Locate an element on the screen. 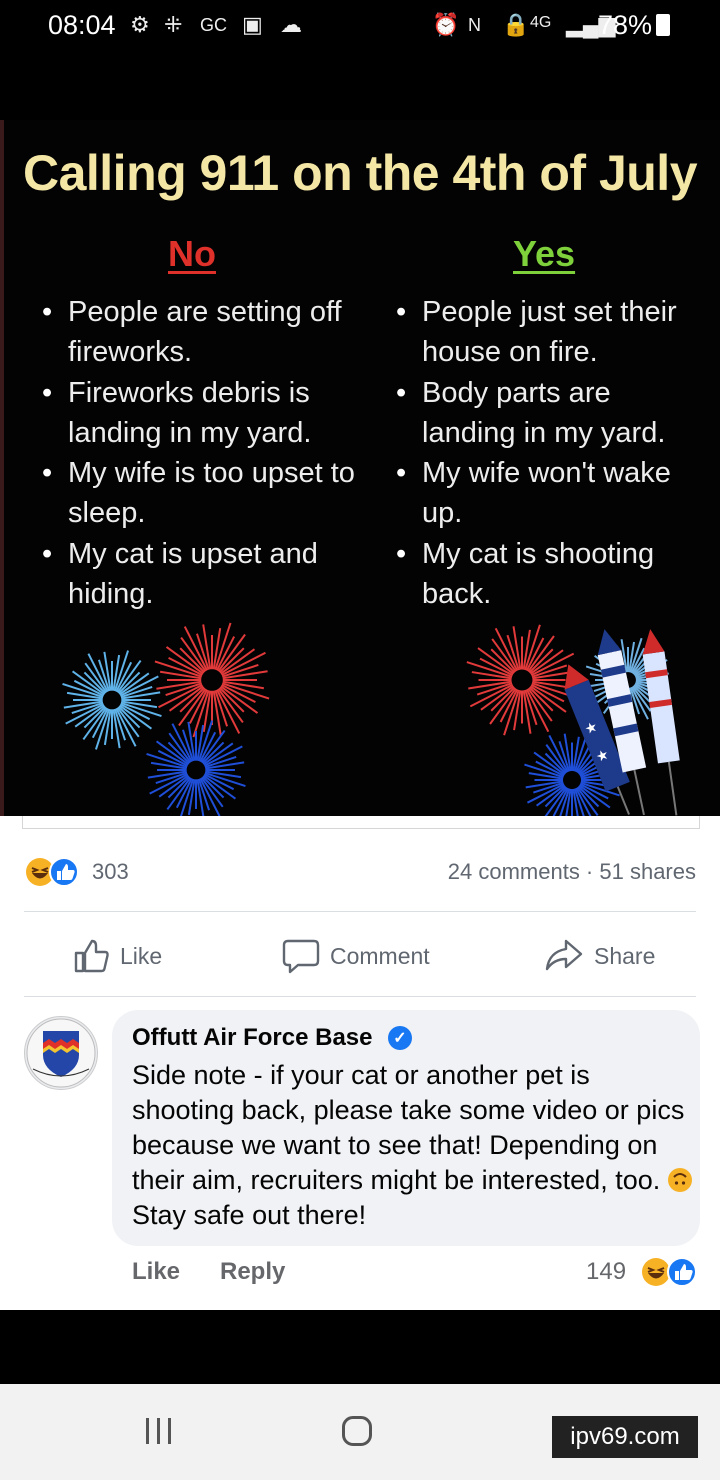 This screenshot has width=720, height=1480. recent-apps-icon is located at coordinates (159, 1431).